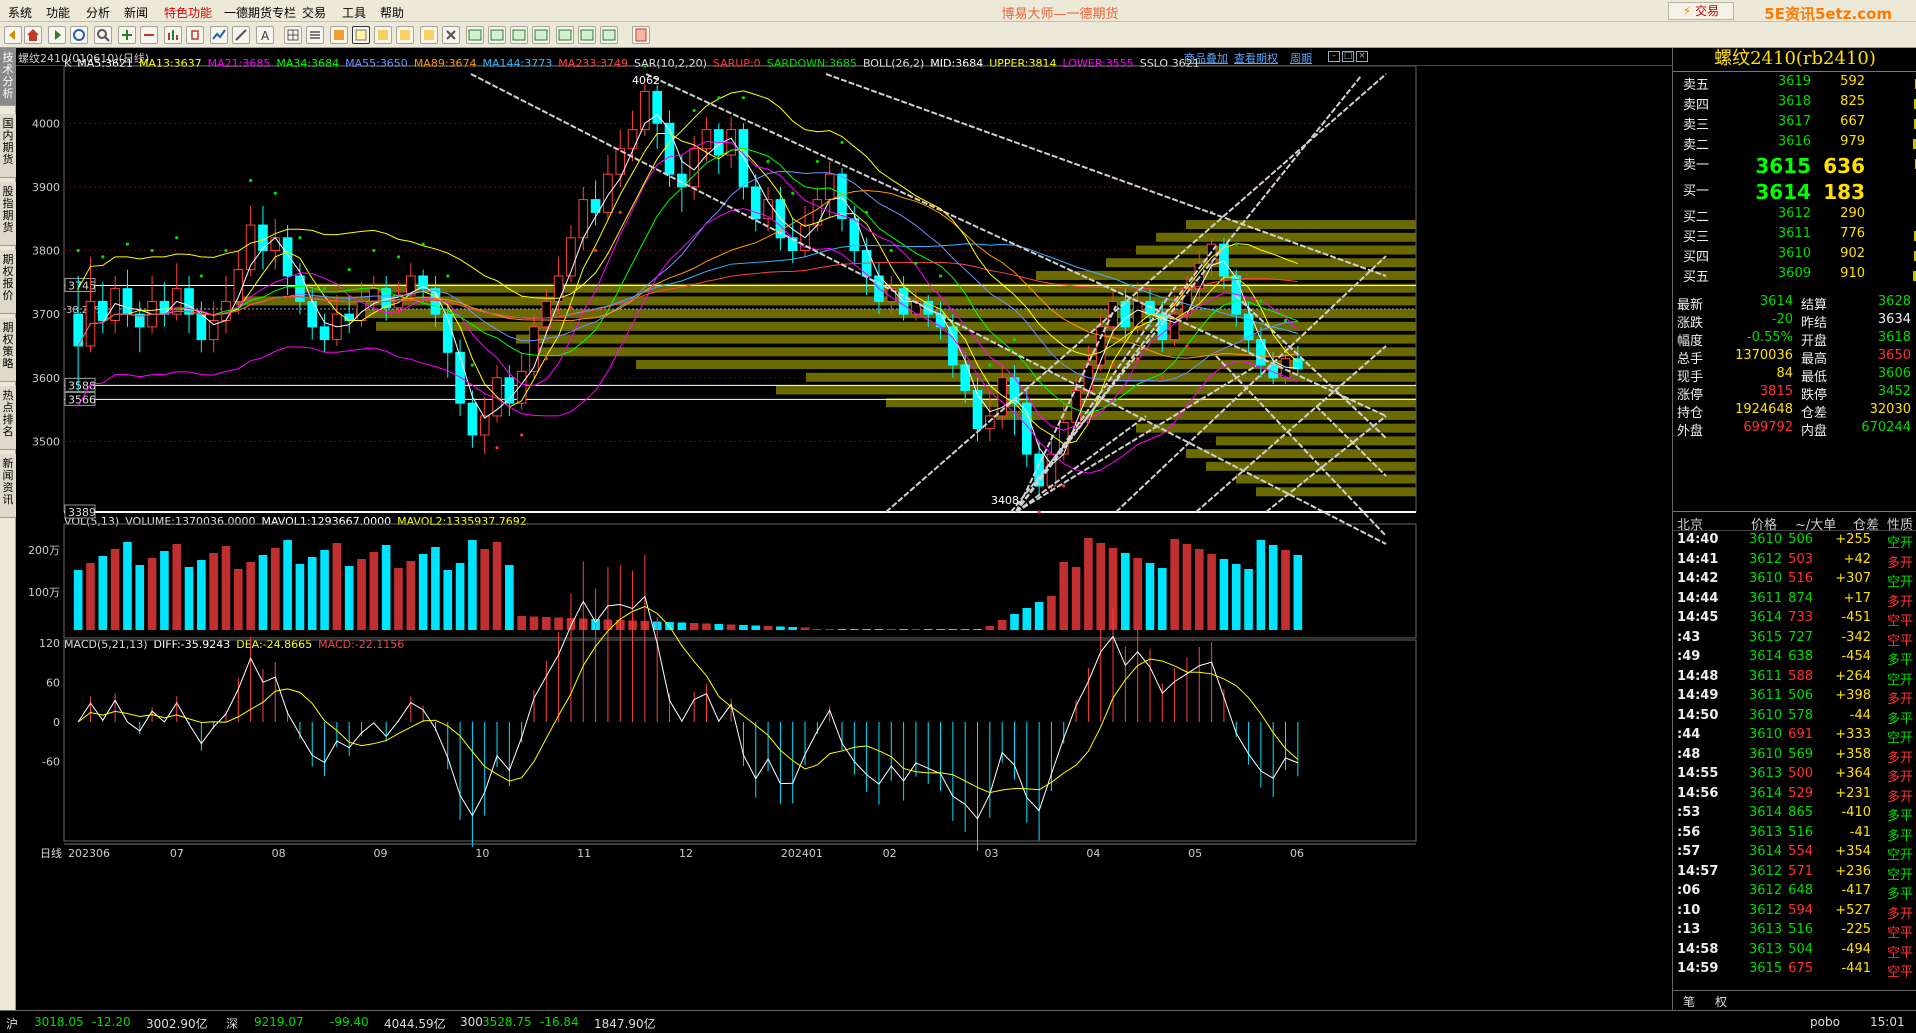 This screenshot has width=1916, height=1033. I want to click on line-chart-icon, so click(219, 35).